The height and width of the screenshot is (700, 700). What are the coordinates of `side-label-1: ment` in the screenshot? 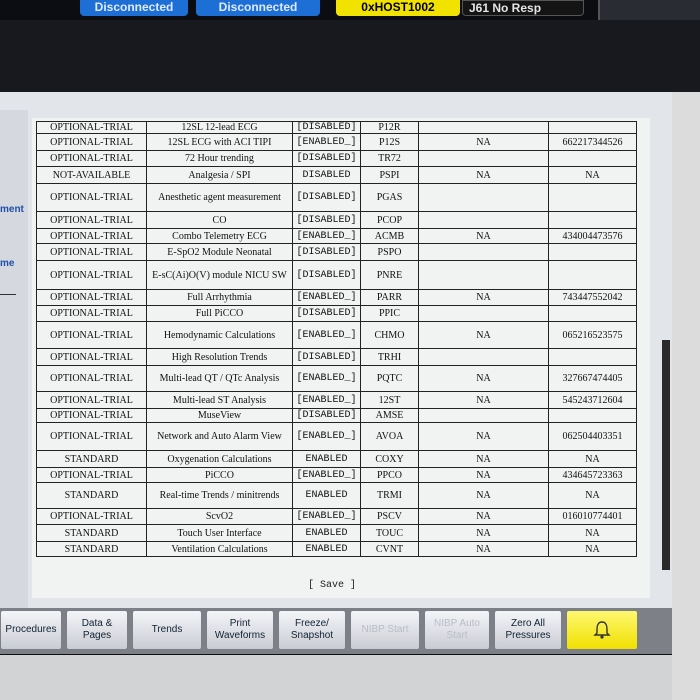 It's located at (12, 209).